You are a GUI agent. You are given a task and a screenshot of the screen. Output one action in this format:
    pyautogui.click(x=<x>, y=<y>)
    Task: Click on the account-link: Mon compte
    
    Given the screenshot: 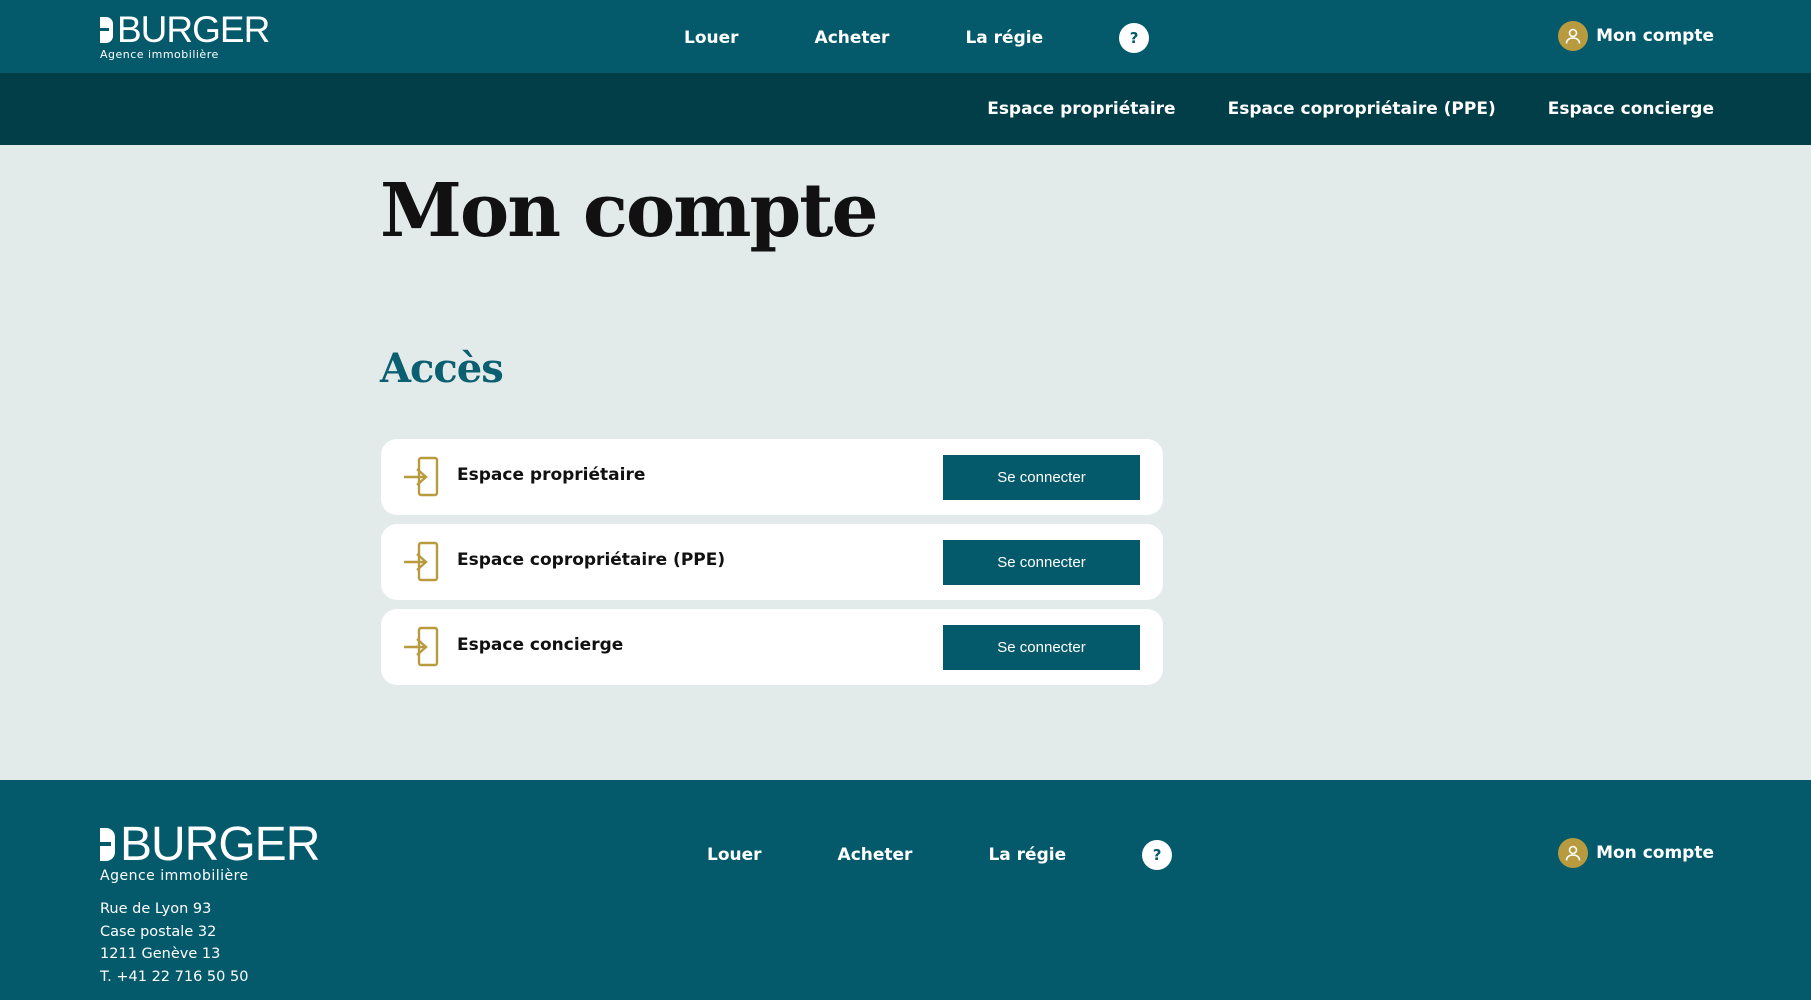 What is the action you would take?
    pyautogui.click(x=1636, y=36)
    